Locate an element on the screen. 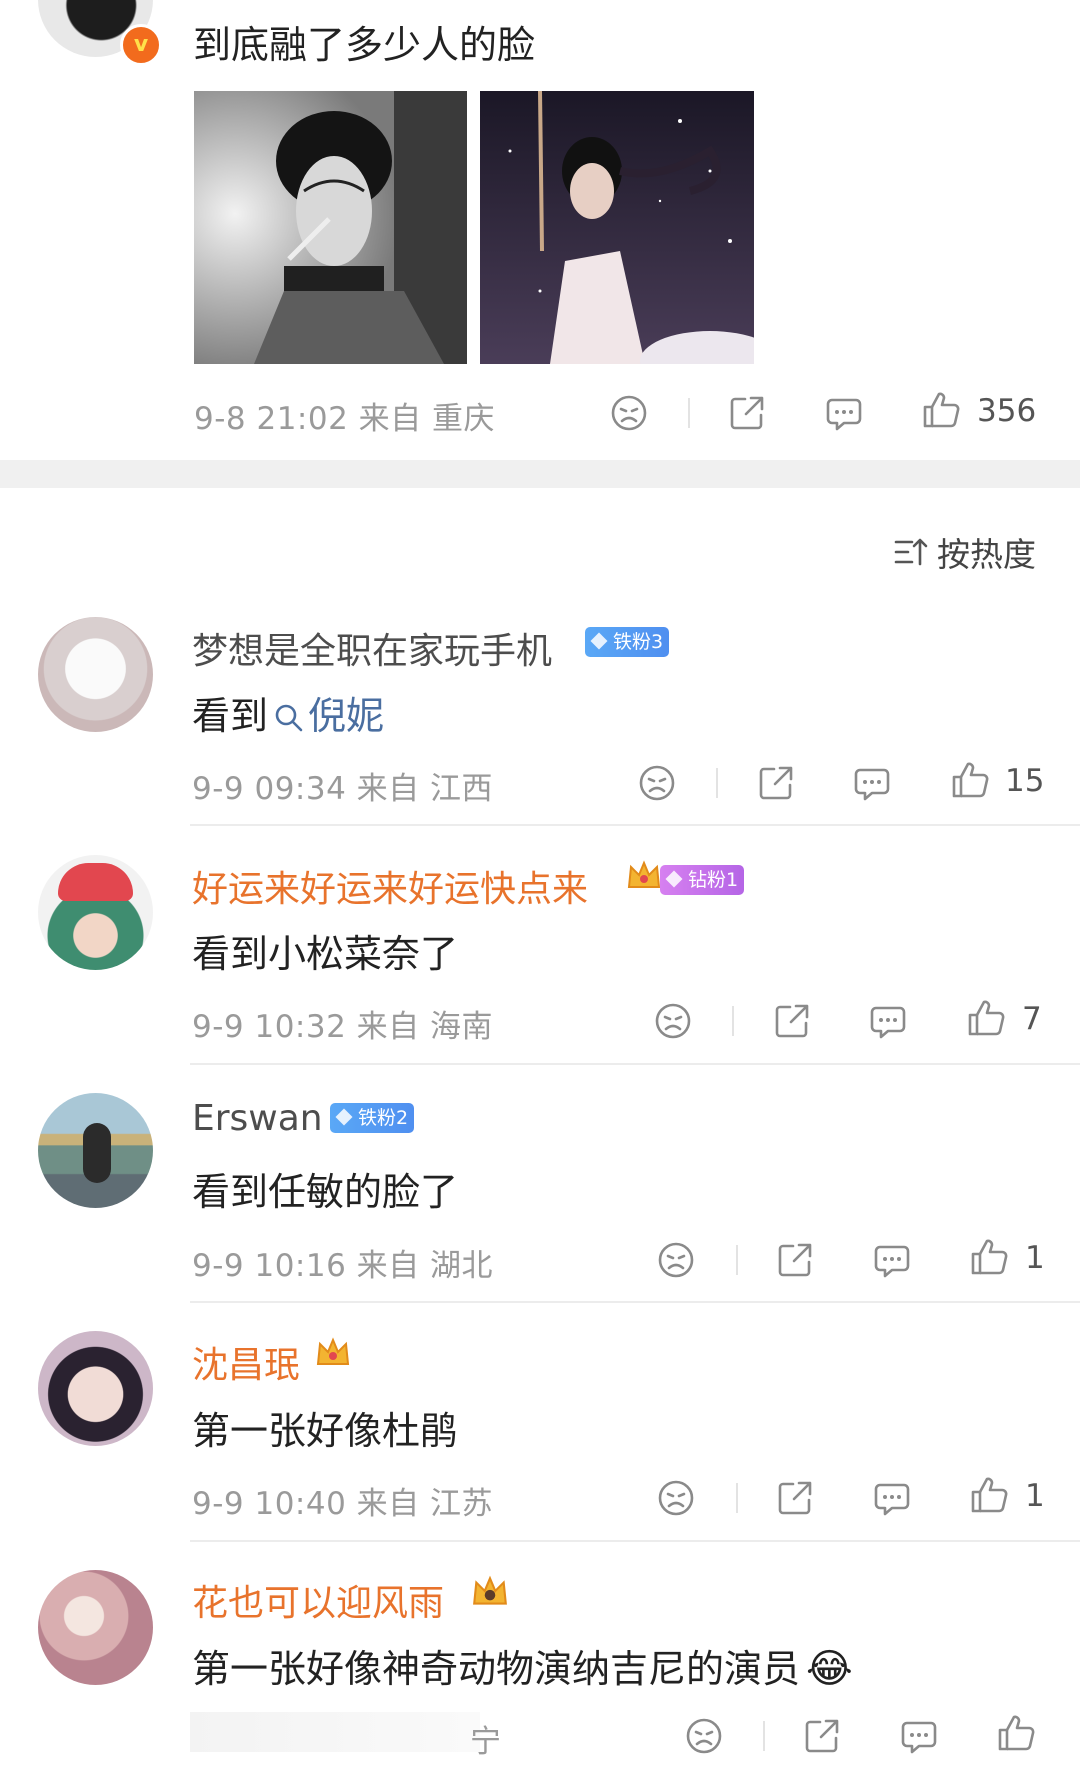 Image resolution: width=1080 pixels, height=1781 pixels. sort-label: 按热度 is located at coordinates (986, 554).